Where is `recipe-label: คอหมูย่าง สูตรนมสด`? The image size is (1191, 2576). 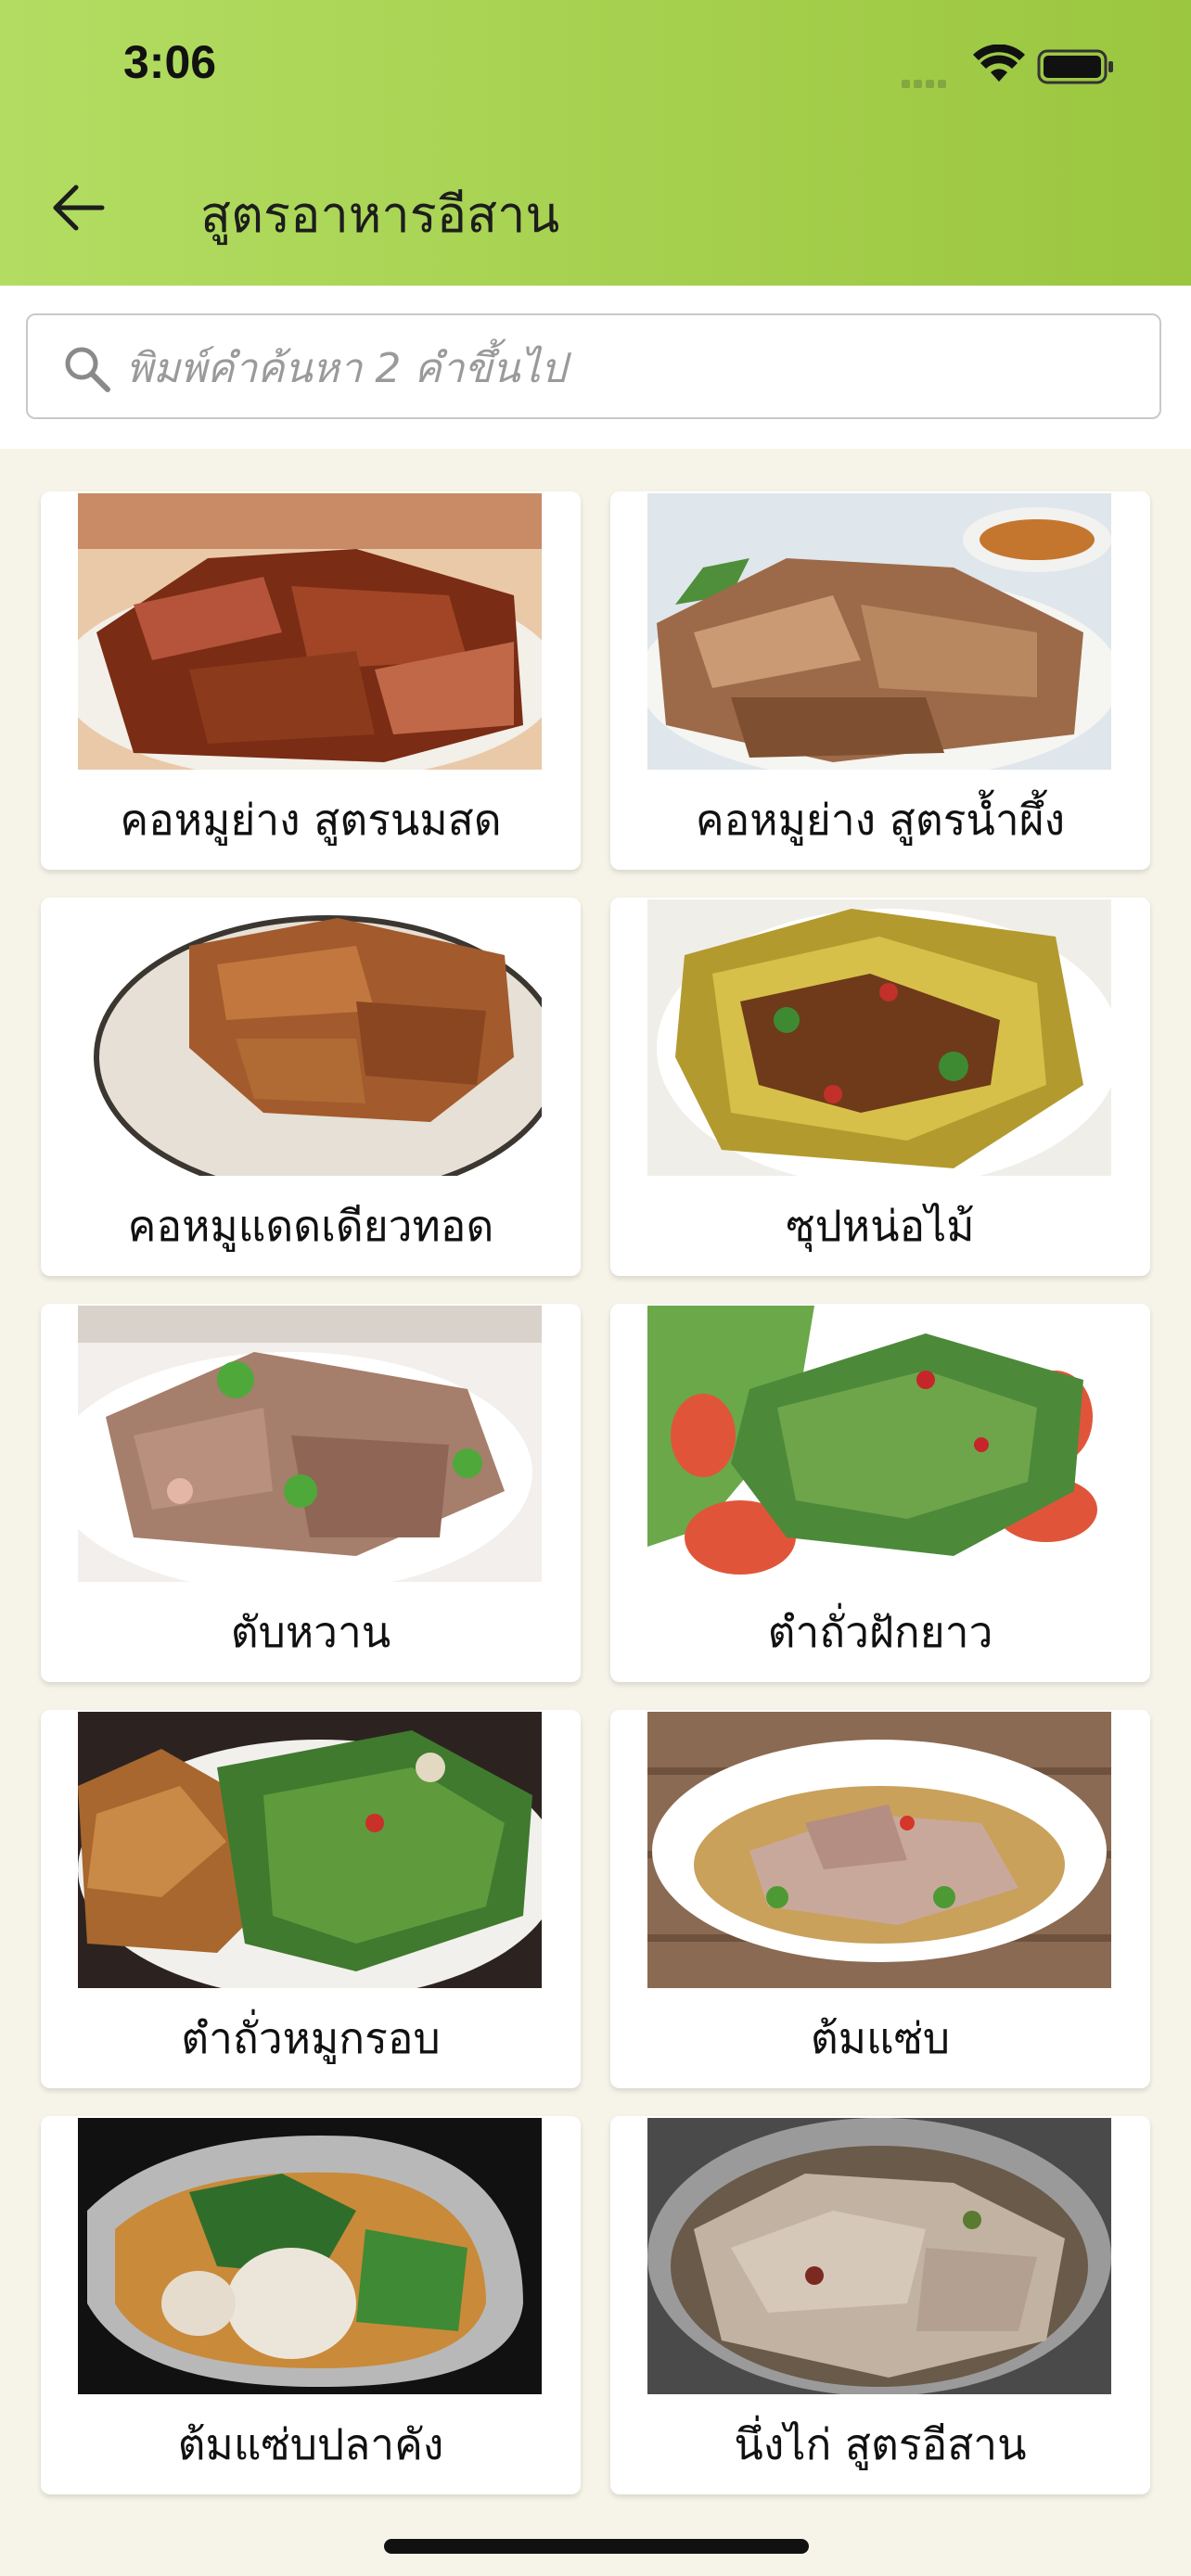 recipe-label: คอหมูย่าง สูตรนมสด is located at coordinates (311, 820).